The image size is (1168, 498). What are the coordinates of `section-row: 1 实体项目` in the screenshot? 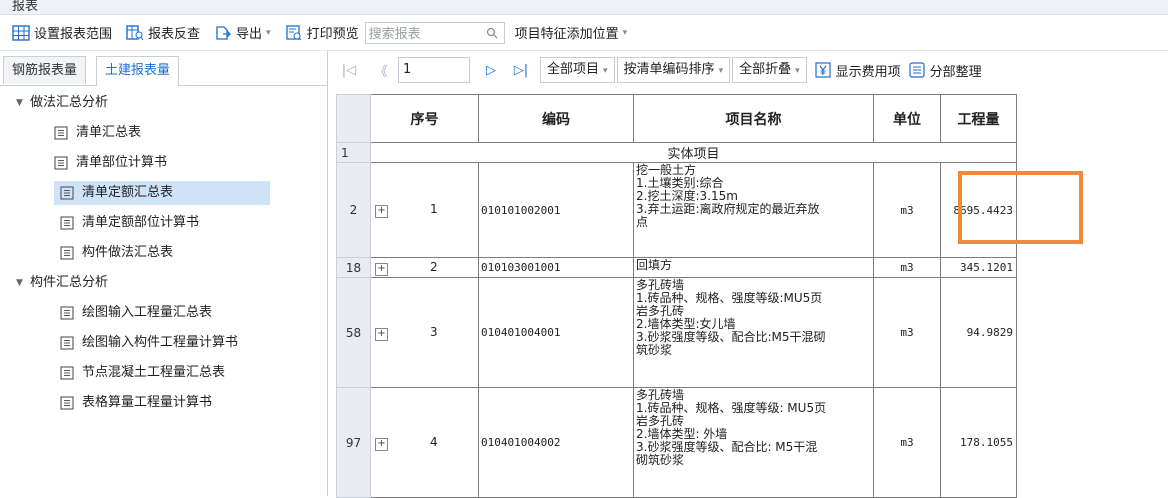 It's located at (676, 152).